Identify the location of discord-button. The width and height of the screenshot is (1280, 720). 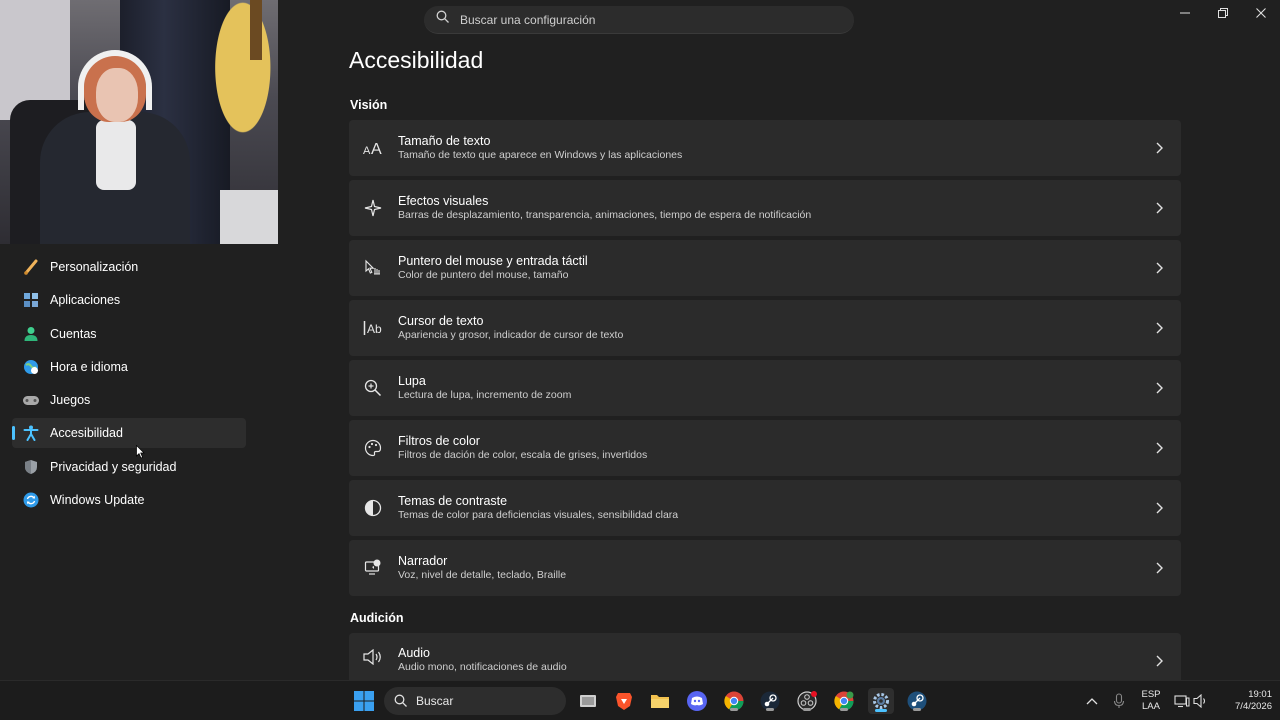
(697, 701).